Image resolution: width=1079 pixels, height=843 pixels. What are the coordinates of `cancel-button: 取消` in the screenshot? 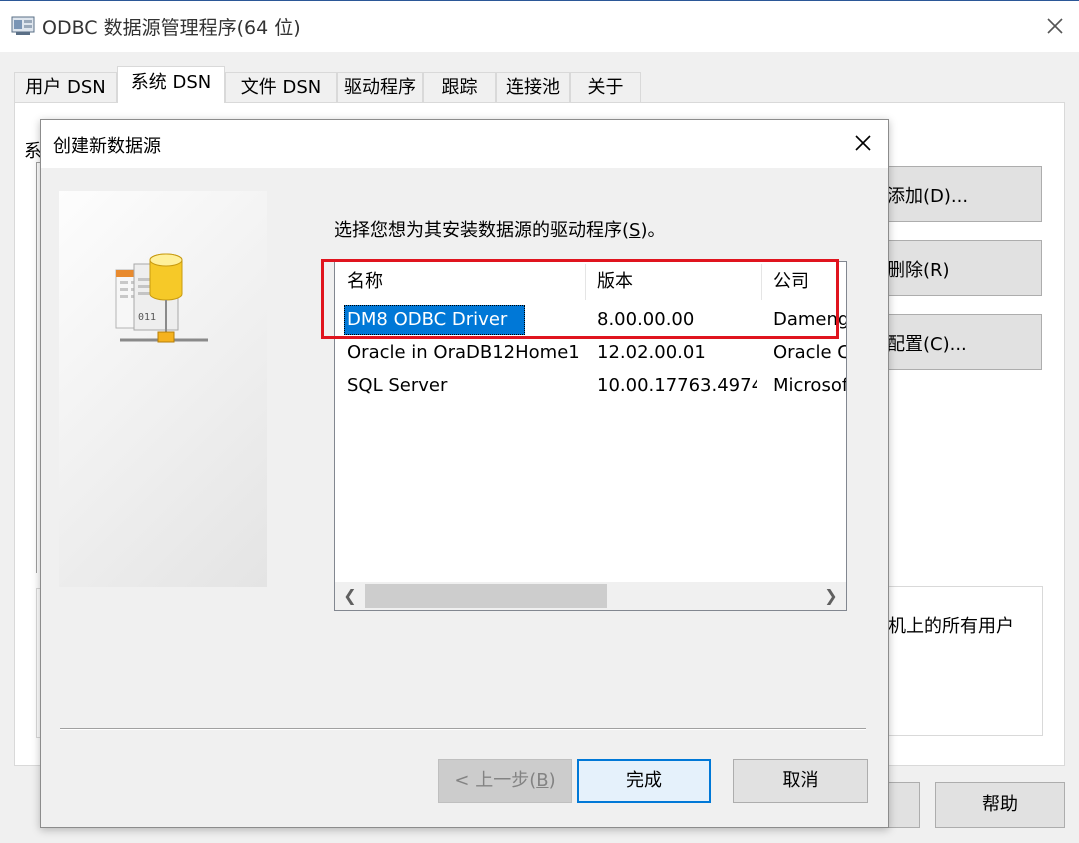 It's located at (800, 781).